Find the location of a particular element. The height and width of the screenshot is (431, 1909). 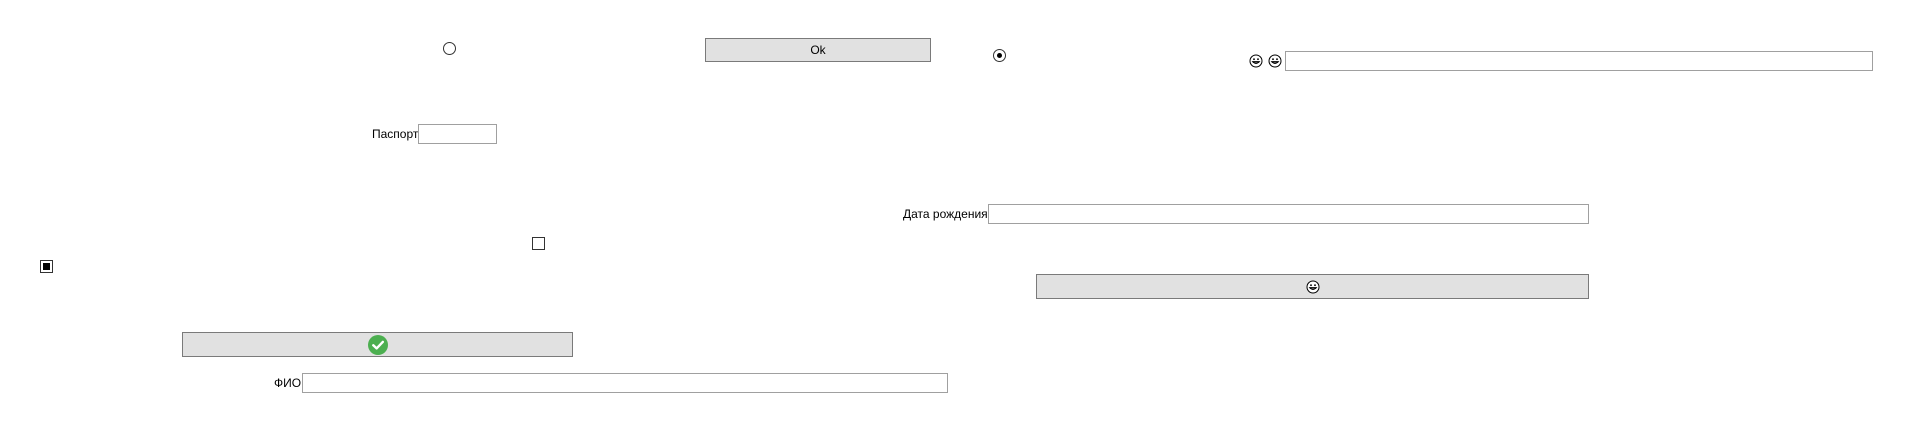

radio-top-left is located at coordinates (449, 48).